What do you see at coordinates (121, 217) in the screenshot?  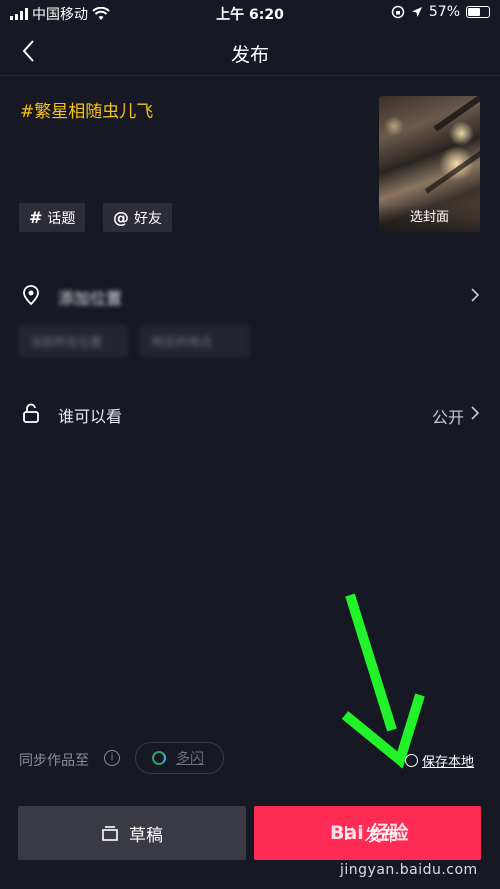 I see `at-icon: @` at bounding box center [121, 217].